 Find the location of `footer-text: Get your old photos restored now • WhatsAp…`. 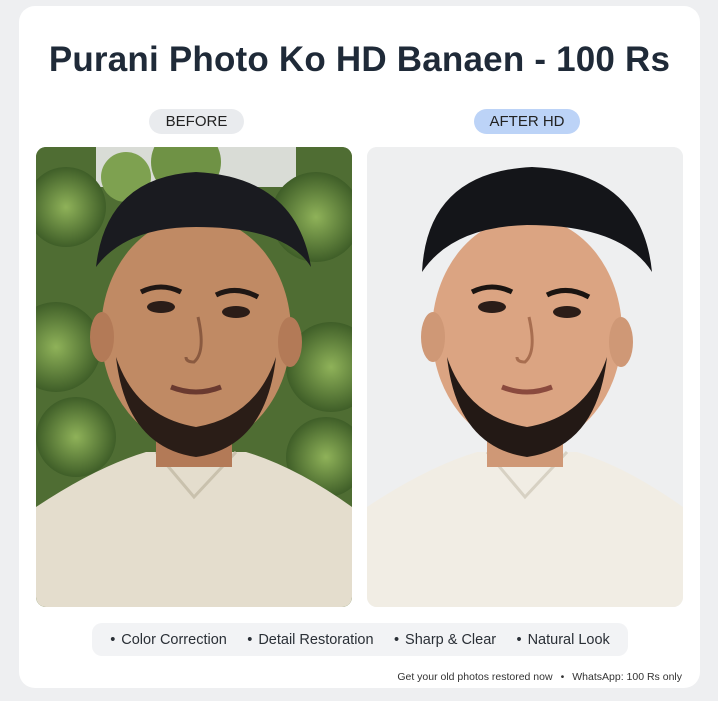

footer-text: Get your old photos restored now • WhatsAp… is located at coordinates (539, 677).